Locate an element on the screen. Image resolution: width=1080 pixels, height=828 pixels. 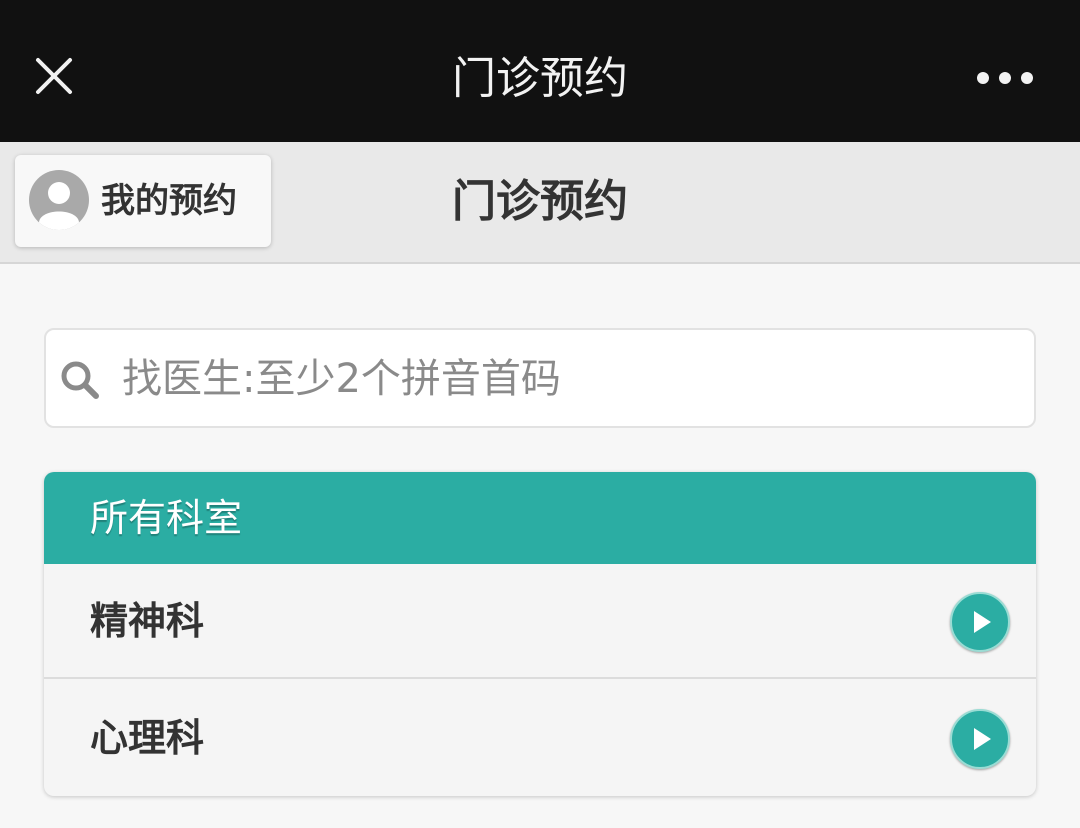
user-avatar-icon is located at coordinates (59, 200).